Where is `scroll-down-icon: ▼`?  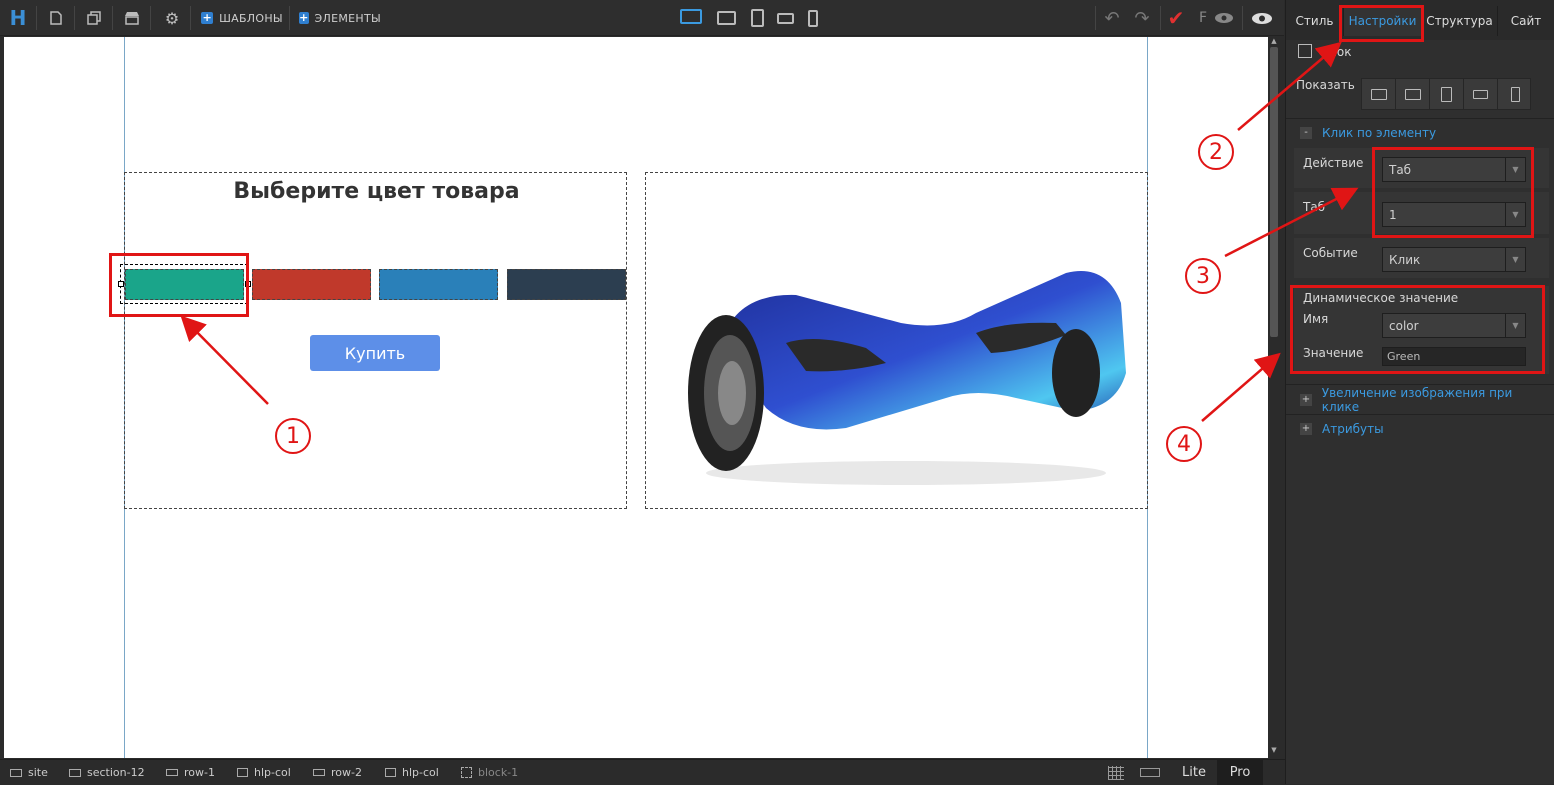
scroll-down-icon: ▼ is located at coordinates (1274, 750).